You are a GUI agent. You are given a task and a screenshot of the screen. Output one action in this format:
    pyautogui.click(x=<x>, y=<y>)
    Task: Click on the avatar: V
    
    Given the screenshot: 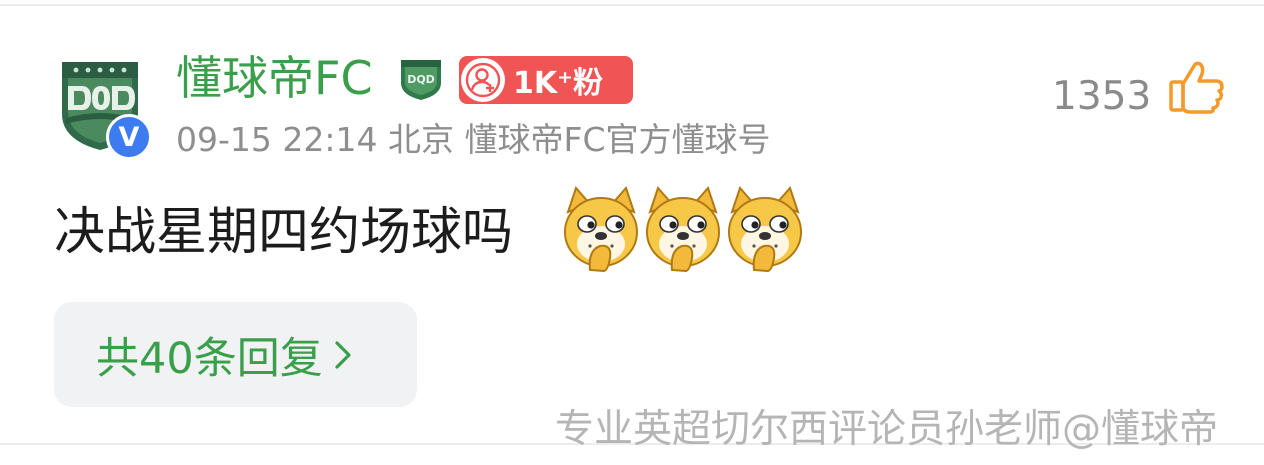 What is the action you would take?
    pyautogui.click(x=103, y=108)
    